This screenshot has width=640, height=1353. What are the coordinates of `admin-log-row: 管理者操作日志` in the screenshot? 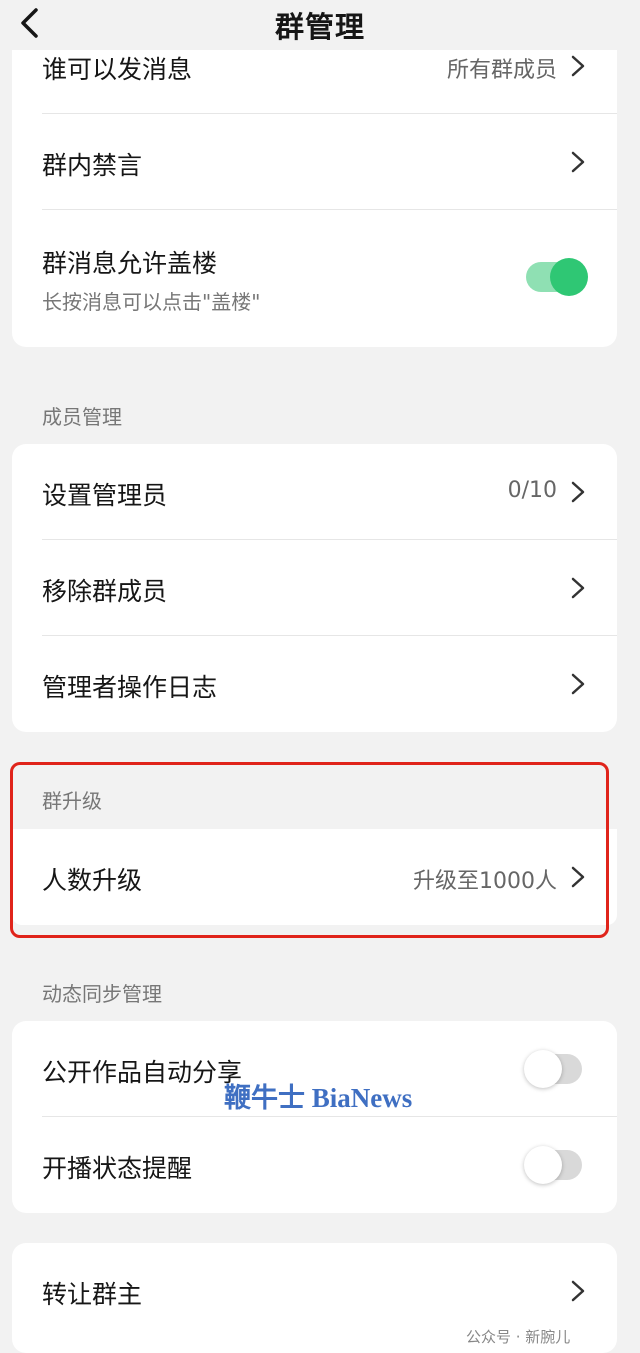 It's located at (314, 684).